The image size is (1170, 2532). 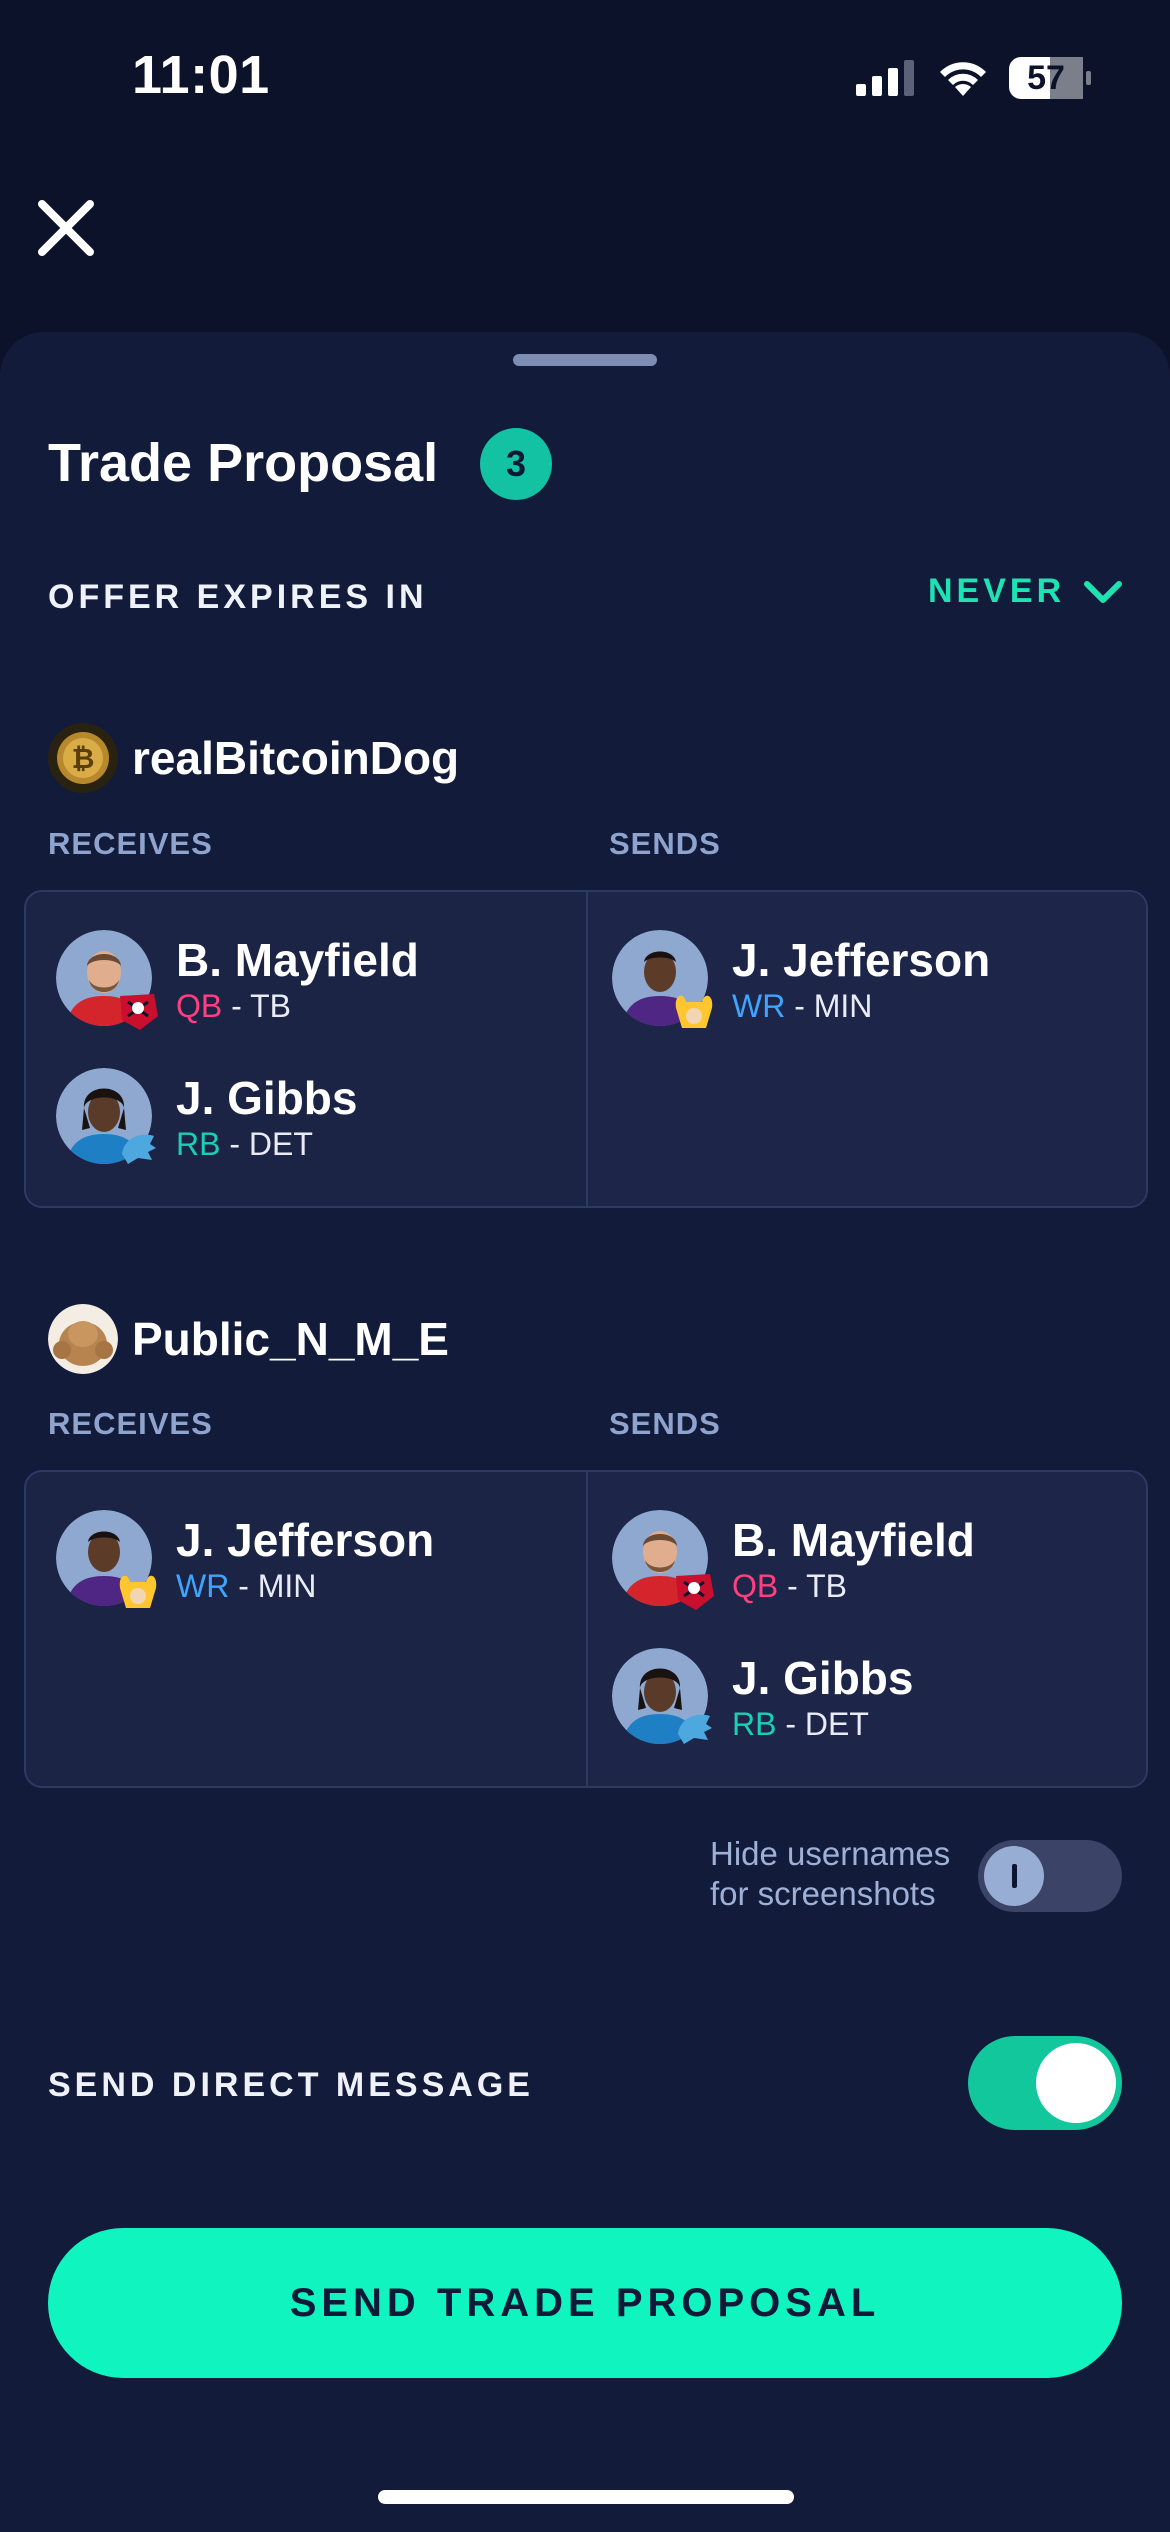 What do you see at coordinates (290, 1339) in the screenshot?
I see `party-username: Public_N_M_E` at bounding box center [290, 1339].